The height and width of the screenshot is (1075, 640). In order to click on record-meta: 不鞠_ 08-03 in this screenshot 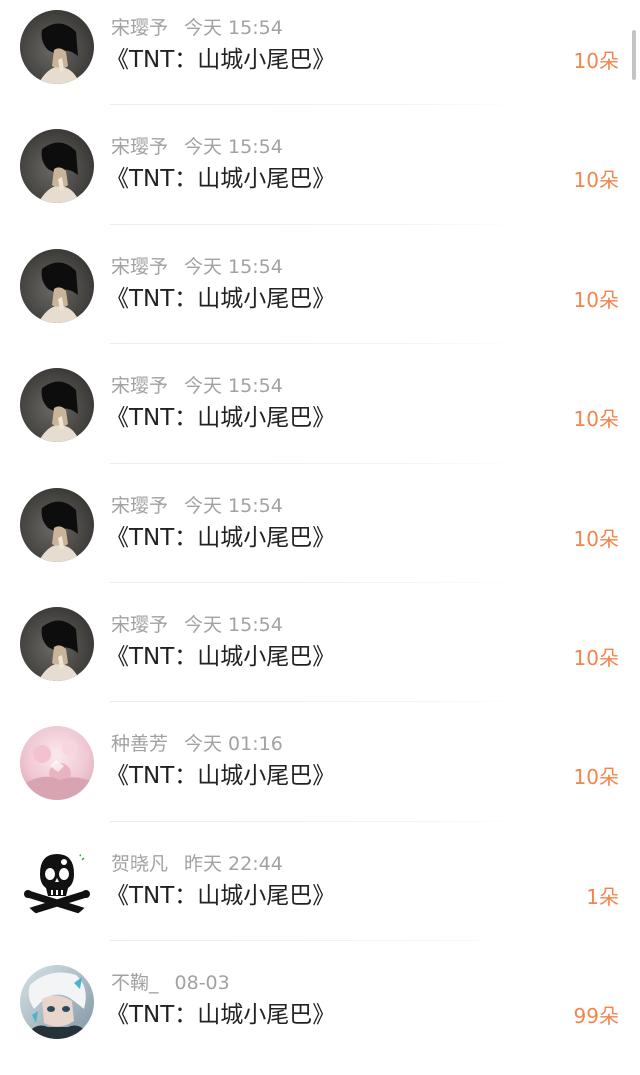, I will do `click(170, 983)`.